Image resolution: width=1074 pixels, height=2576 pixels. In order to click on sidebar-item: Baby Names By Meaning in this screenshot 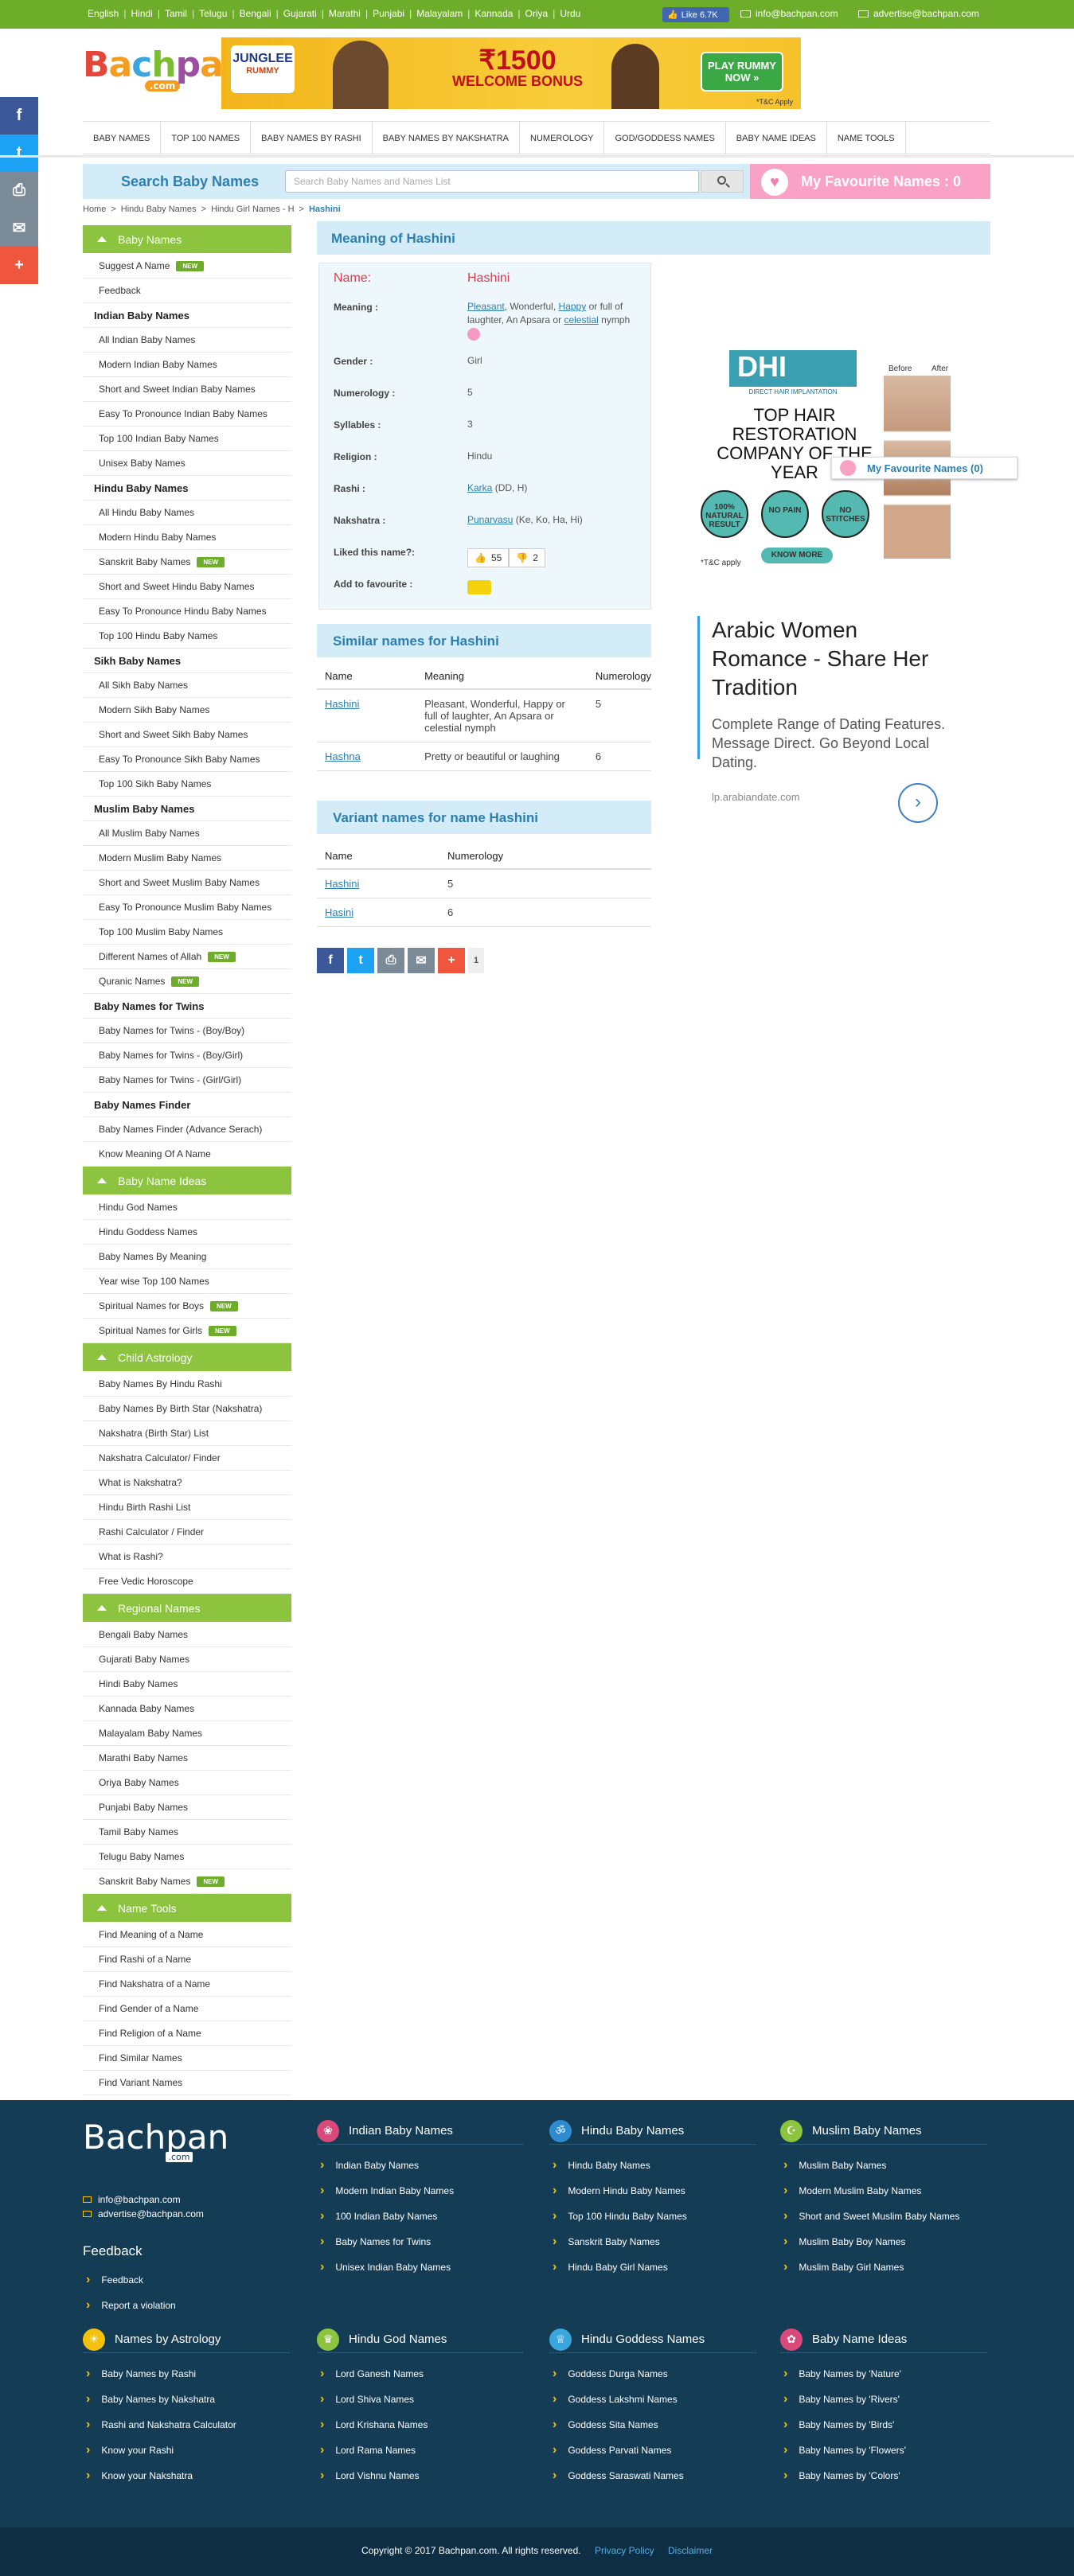, I will do `click(187, 1257)`.